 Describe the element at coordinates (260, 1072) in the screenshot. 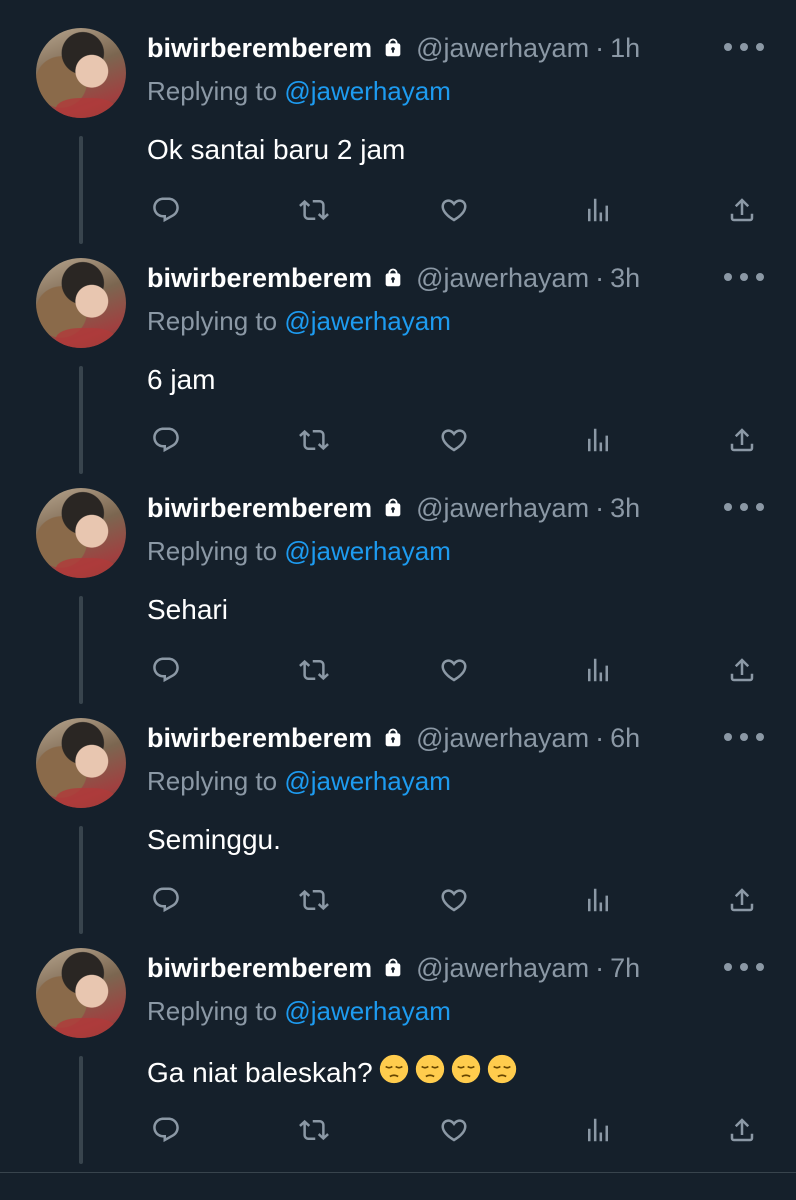

I see `tweet-text-content: Ga niat baleskah?` at that location.